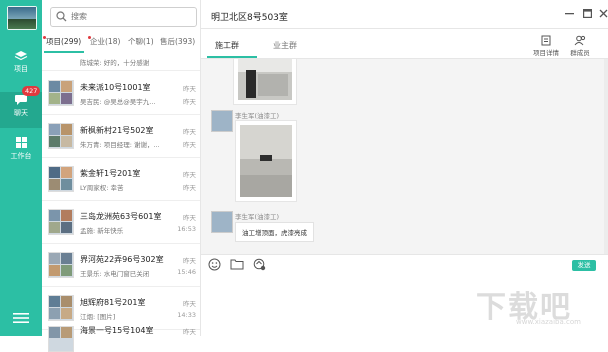  Describe the element at coordinates (121, 216) in the screenshot. I see `conversation-name: 三岛龙洲苑63号601室` at that location.